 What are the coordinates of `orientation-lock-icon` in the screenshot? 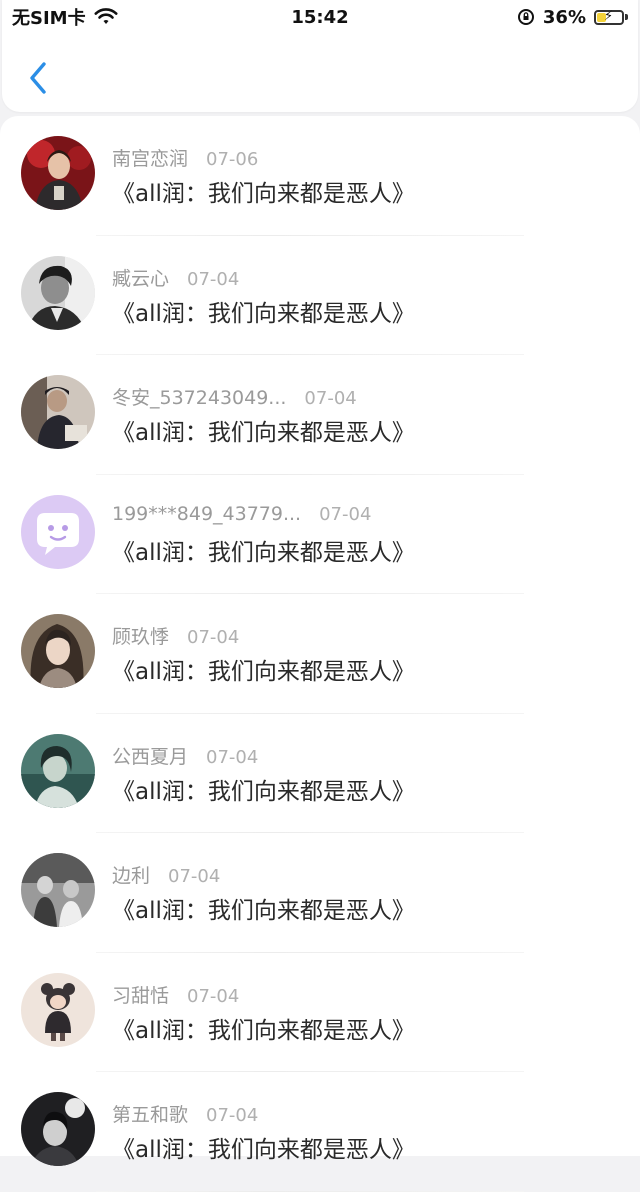 It's located at (525, 17).